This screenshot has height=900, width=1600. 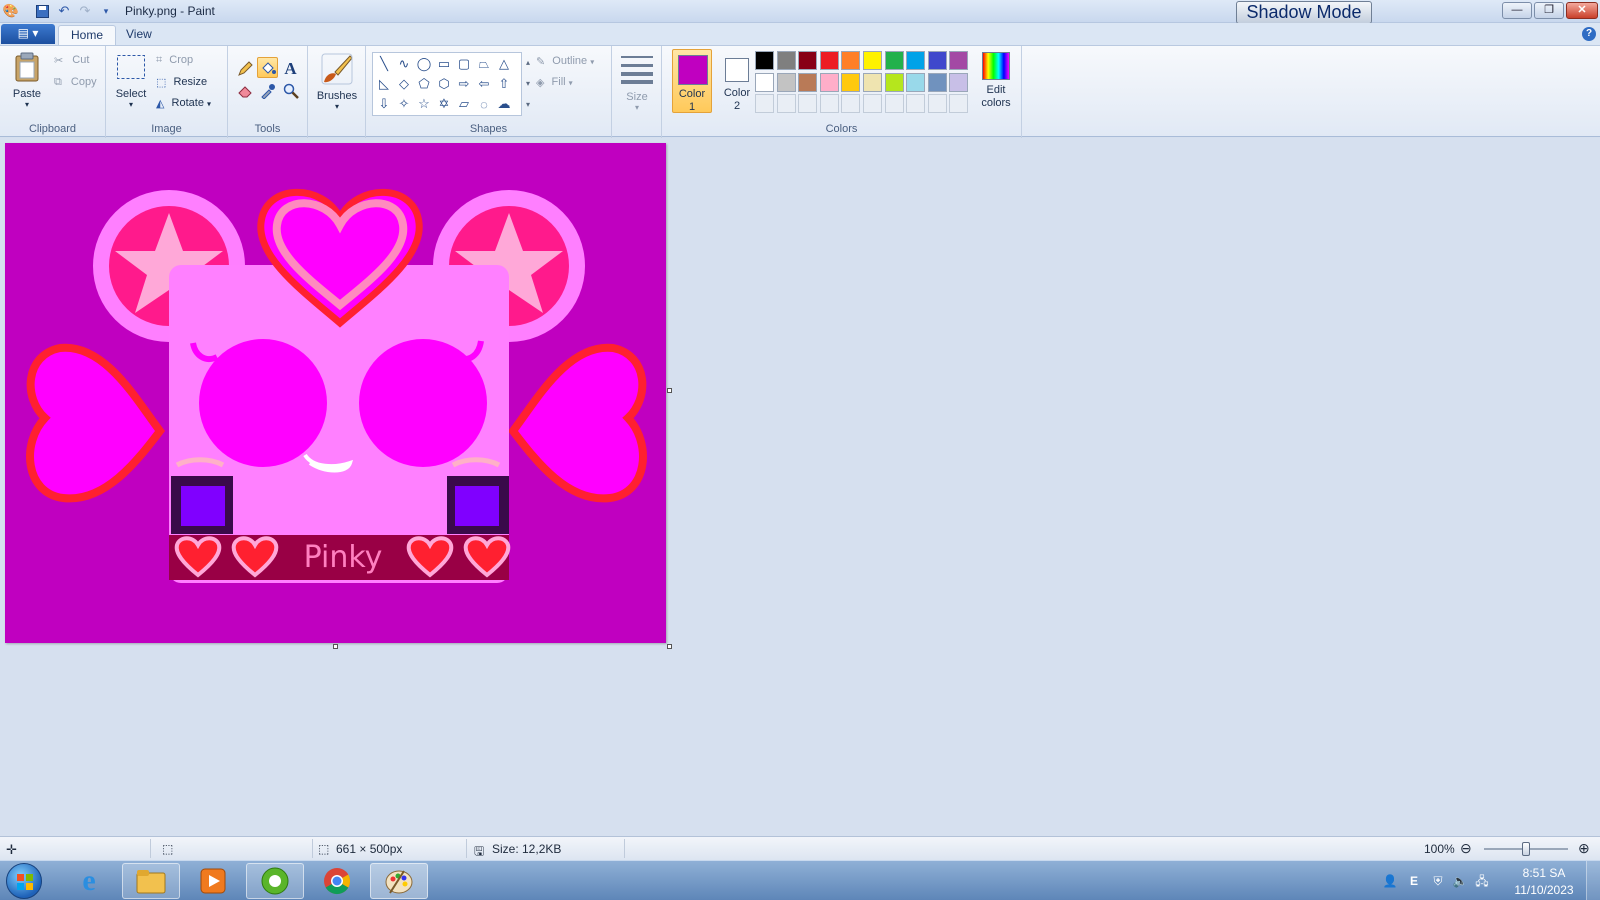 What do you see at coordinates (464, 84) in the screenshot?
I see `right-arrow-shape-icon: ⇨` at bounding box center [464, 84].